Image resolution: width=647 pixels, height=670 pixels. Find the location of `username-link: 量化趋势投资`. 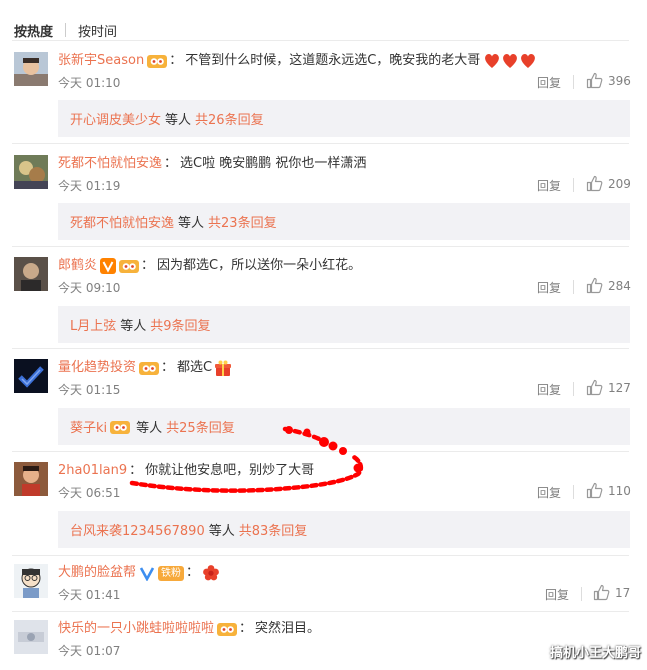

username-link: 量化趋势投资 is located at coordinates (97, 368).